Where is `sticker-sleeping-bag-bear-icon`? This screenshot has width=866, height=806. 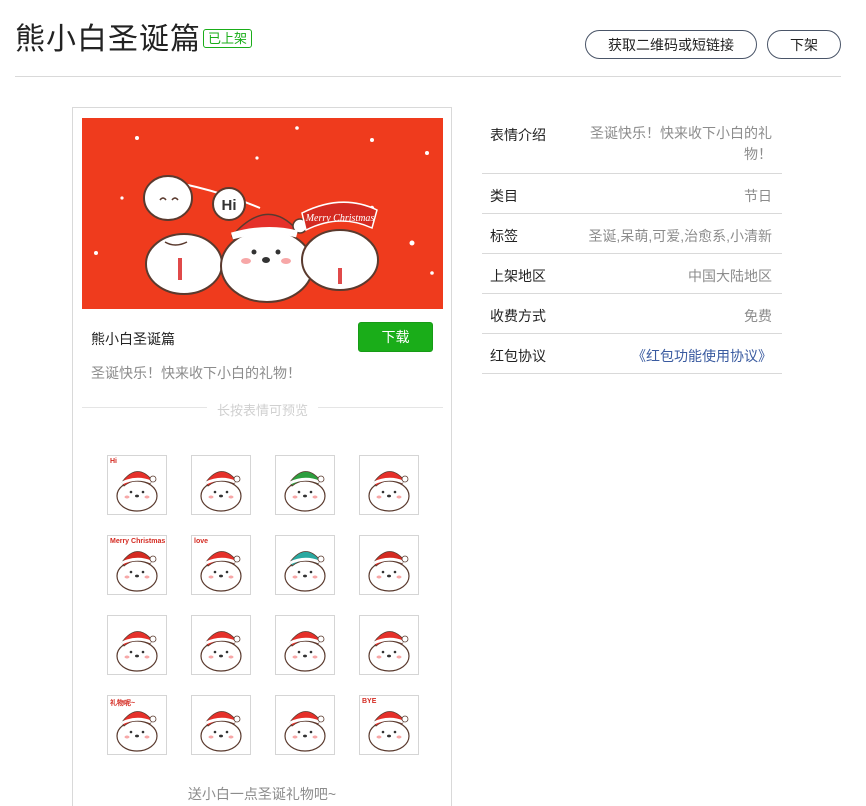
sticker-sleeping-bag-bear-icon is located at coordinates (305, 645).